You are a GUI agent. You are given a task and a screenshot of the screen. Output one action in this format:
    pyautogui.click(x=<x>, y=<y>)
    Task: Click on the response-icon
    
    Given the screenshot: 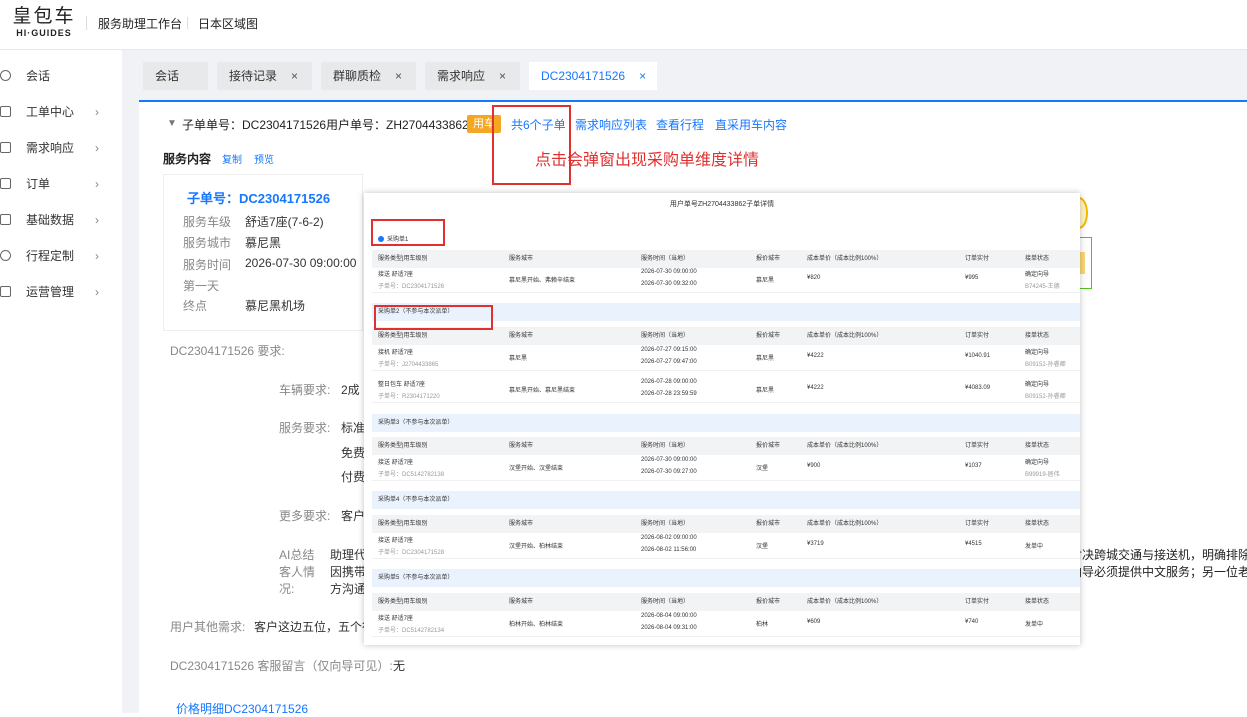 What is the action you would take?
    pyautogui.click(x=5, y=147)
    